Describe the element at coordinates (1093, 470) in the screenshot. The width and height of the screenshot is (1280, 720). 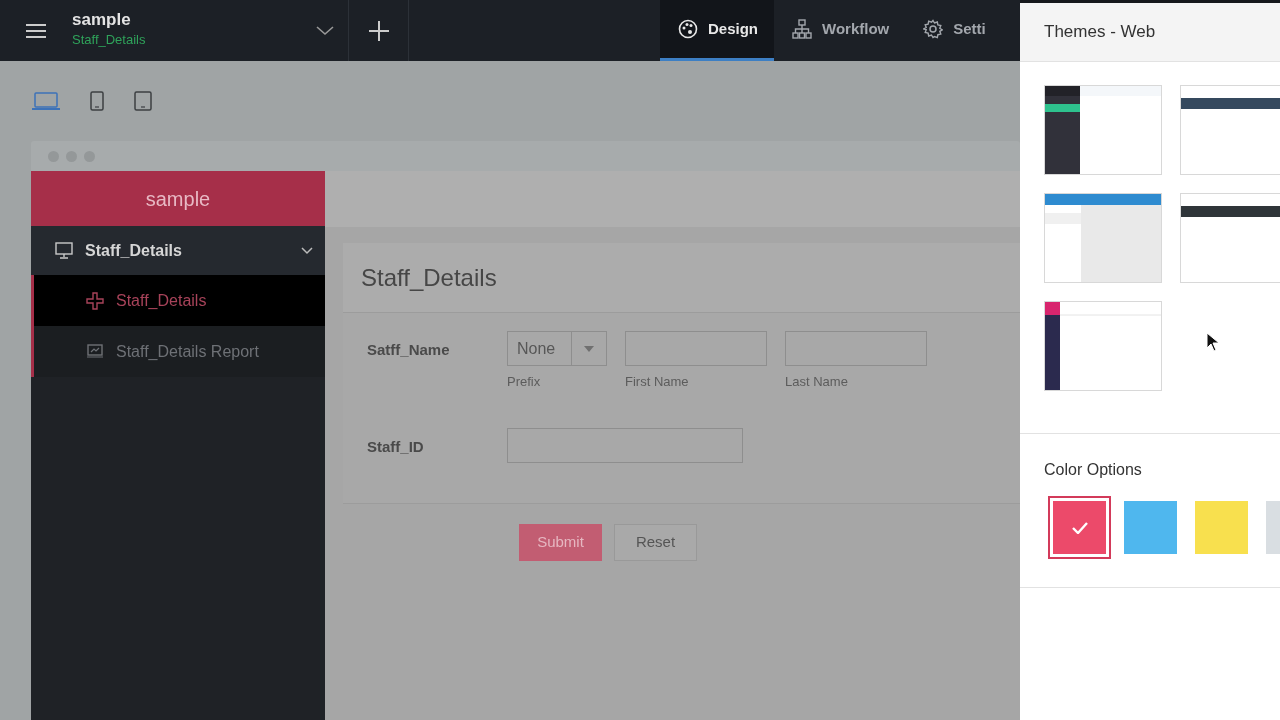
I see `section-title: Color Options` at that location.